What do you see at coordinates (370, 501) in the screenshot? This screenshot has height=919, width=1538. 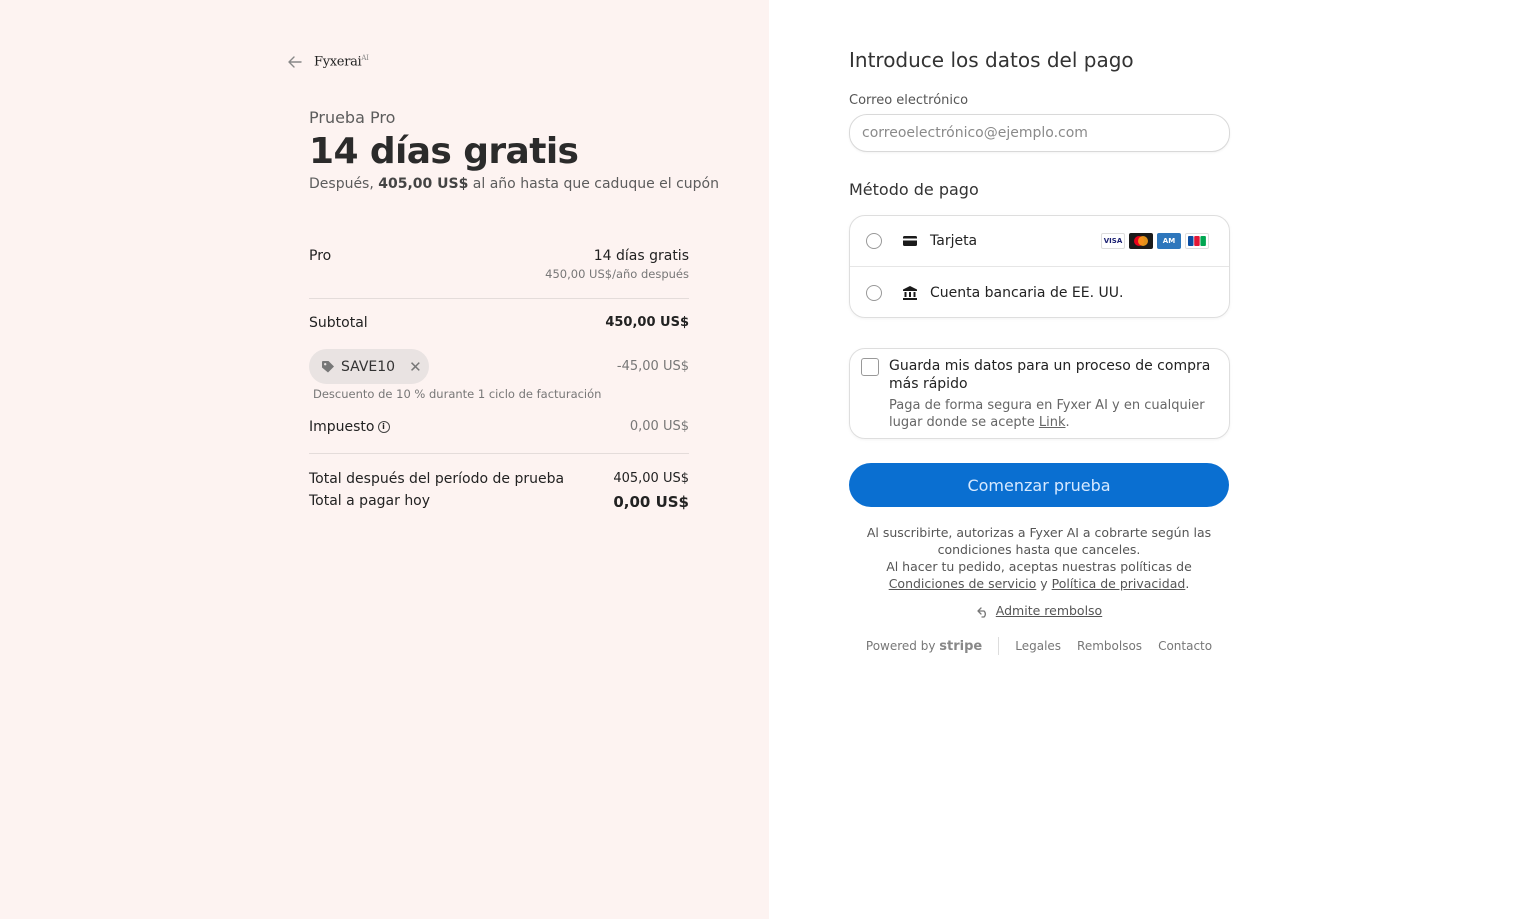 I see `total-today-label: Total a pagar hoy` at bounding box center [370, 501].